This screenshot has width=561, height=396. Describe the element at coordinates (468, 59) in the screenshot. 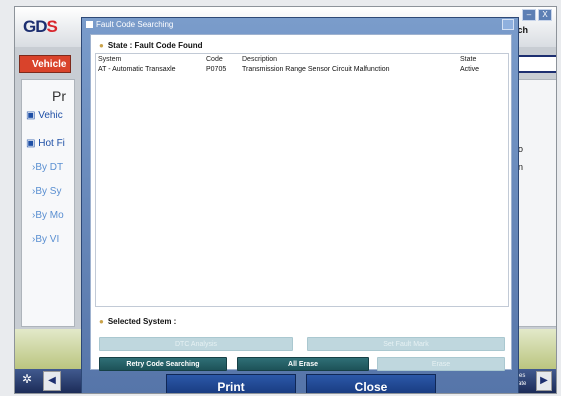

I see `column-header-state: State` at that location.